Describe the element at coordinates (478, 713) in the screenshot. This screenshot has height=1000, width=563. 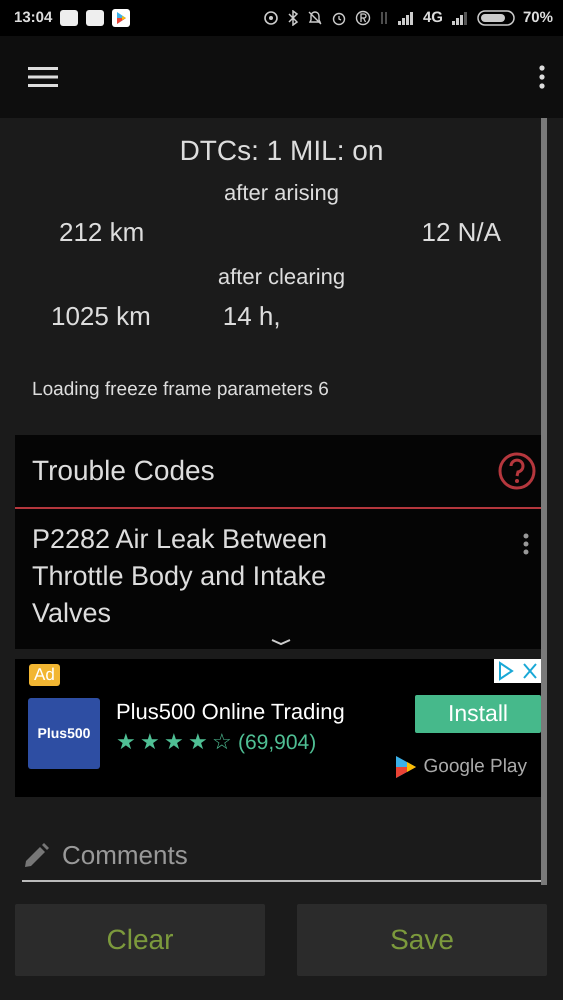
I see `install-button: Install` at that location.